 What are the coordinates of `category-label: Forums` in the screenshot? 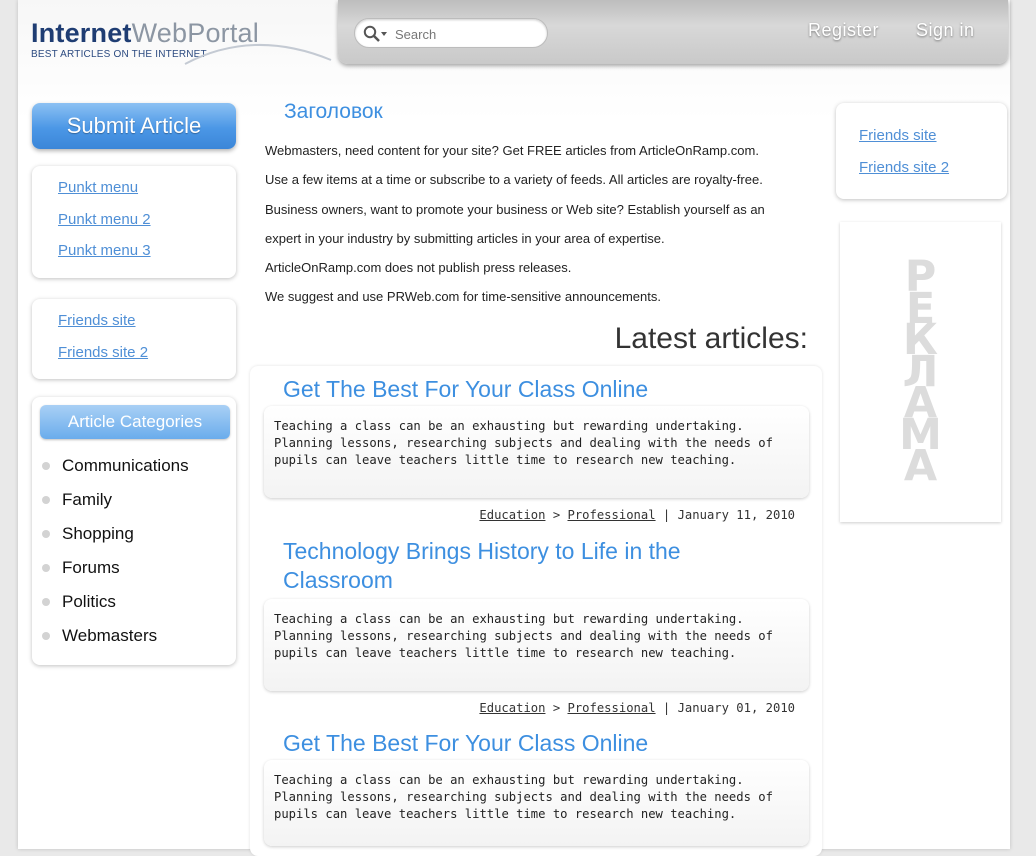 It's located at (91, 567).